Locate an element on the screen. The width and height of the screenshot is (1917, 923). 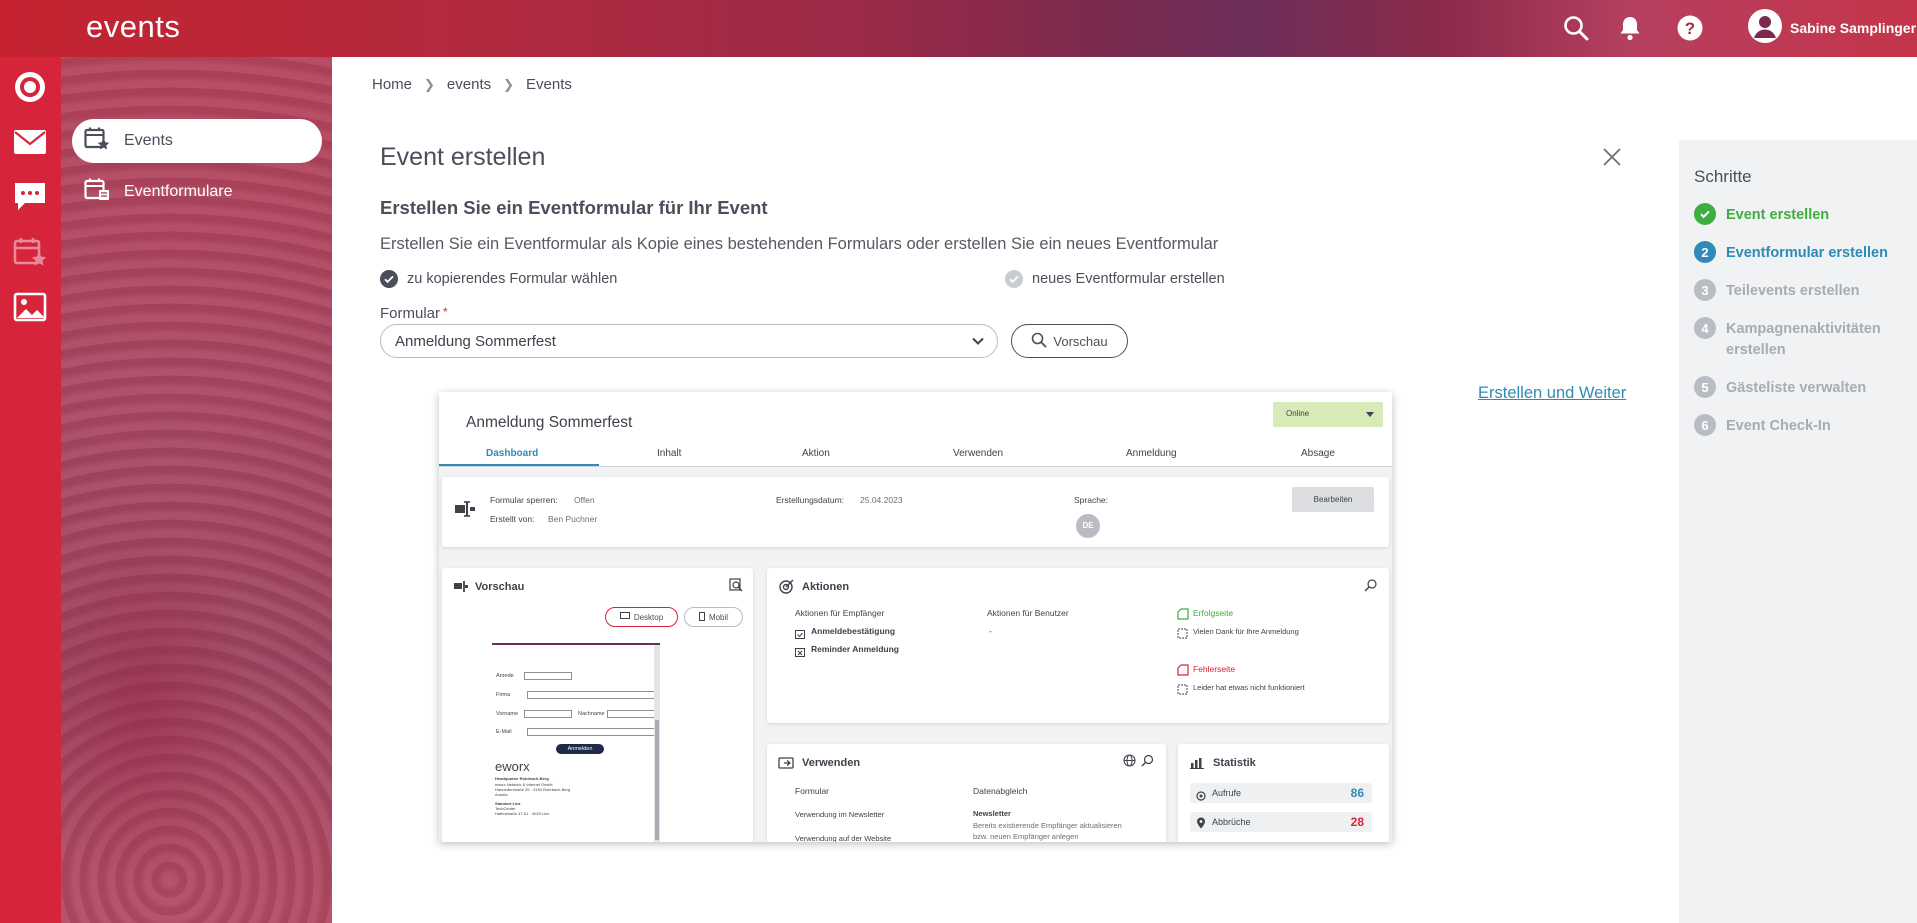
error-page-text: Leider hat etwas nicht funktioniert is located at coordinates (1249, 687).